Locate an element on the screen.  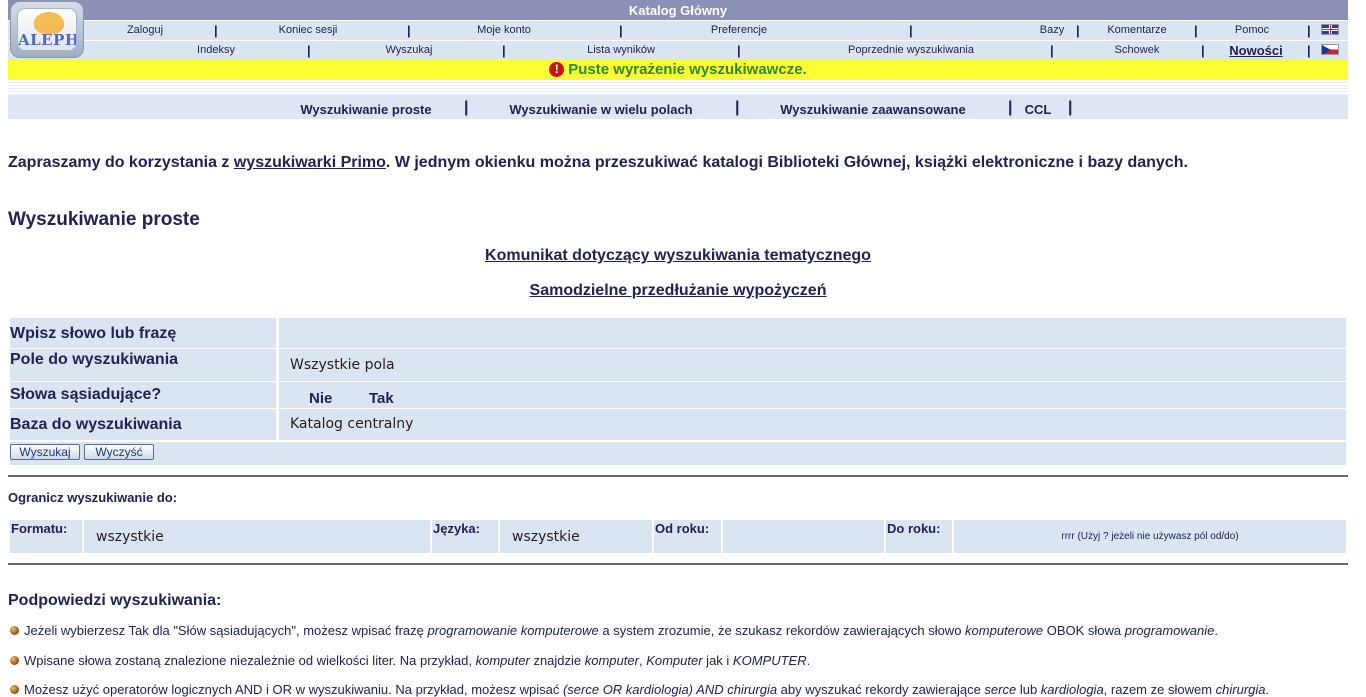
nav-logout: Koniec sesji is located at coordinates (308, 30).